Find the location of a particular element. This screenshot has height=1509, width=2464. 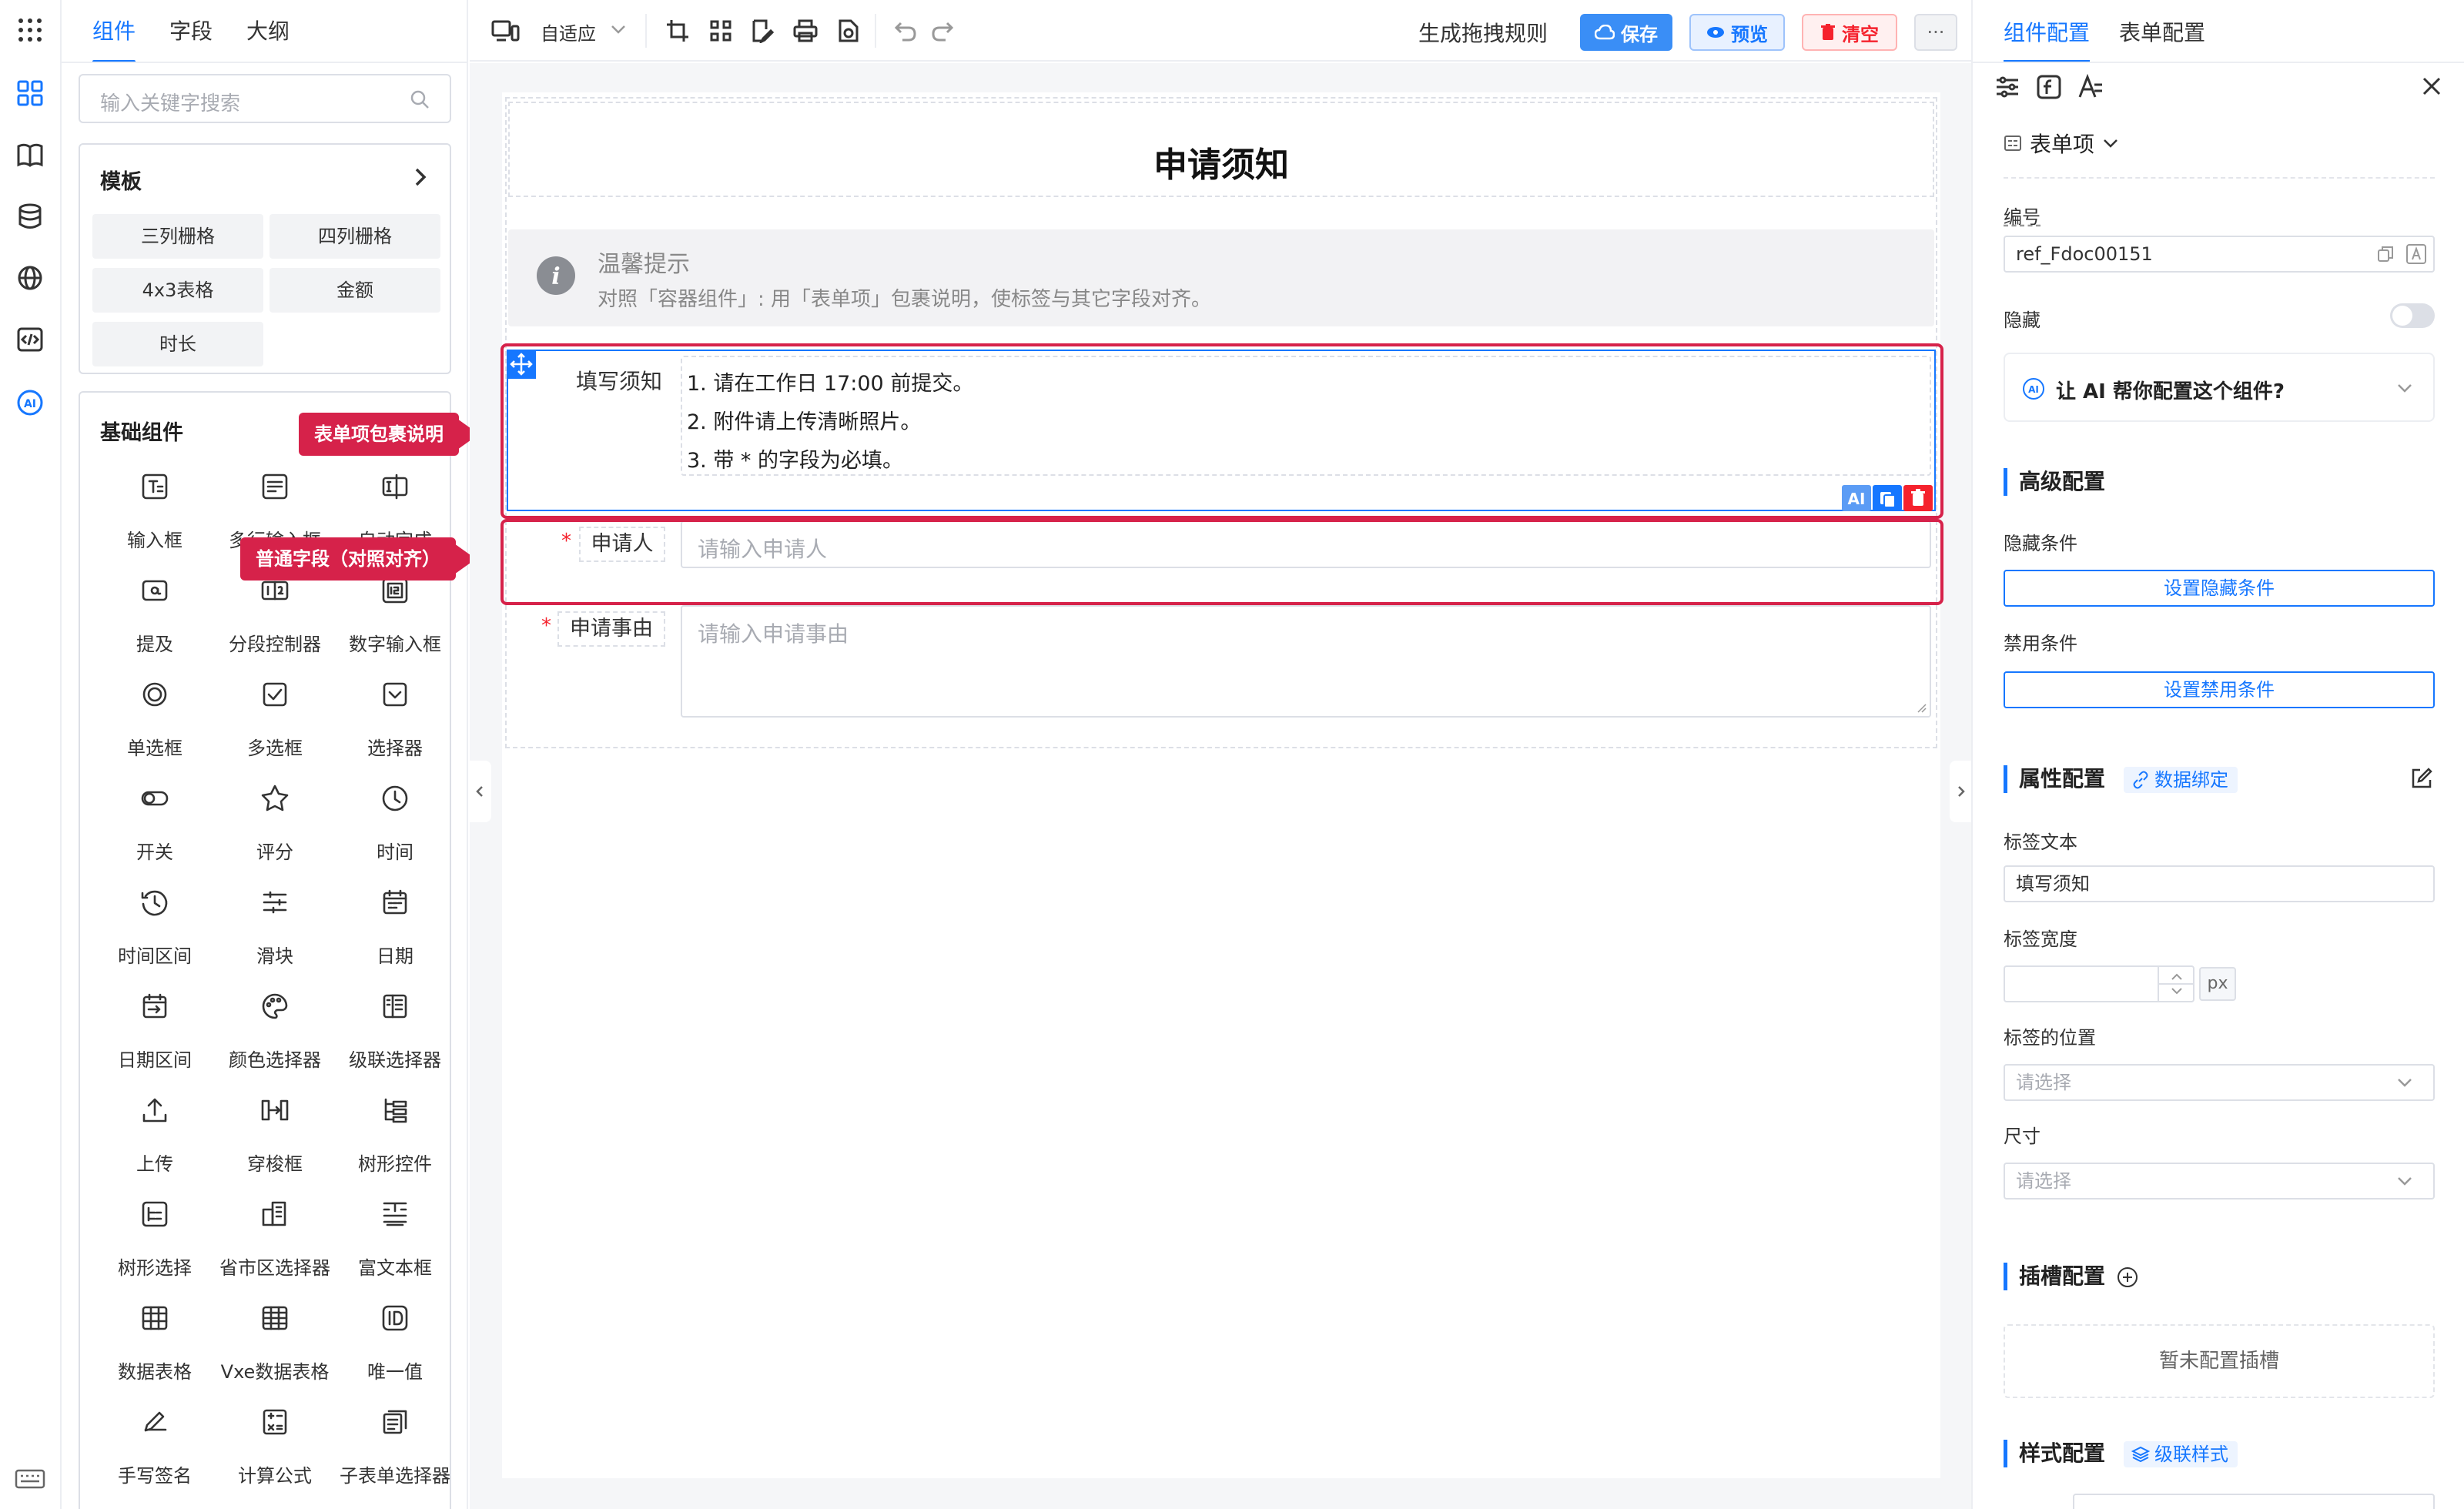

database-icon is located at coordinates (30, 216).